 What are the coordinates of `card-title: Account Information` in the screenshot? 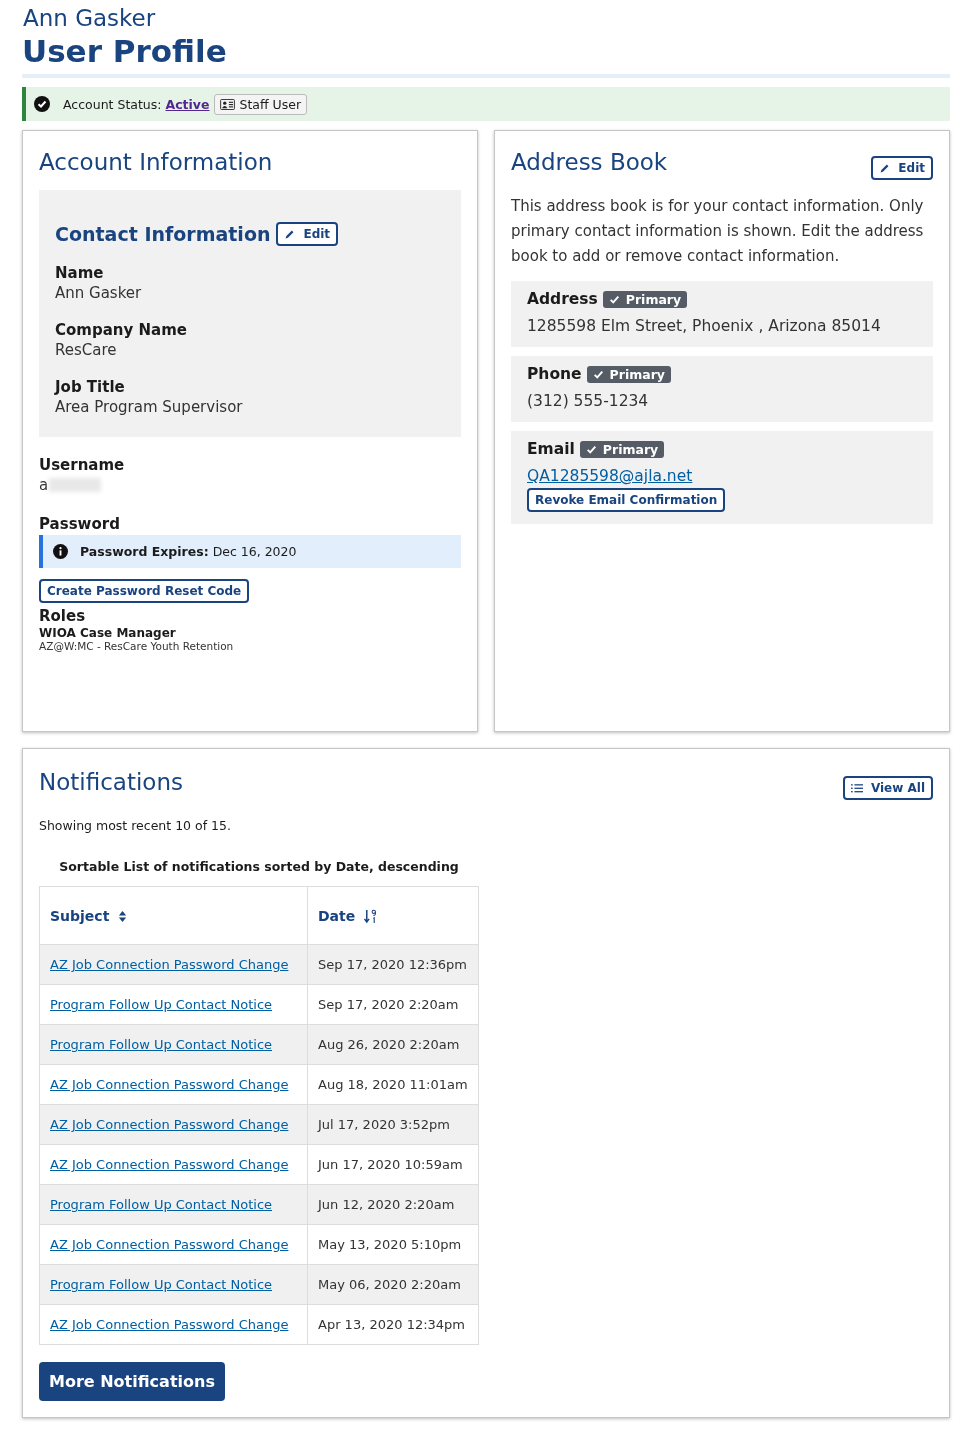 It's located at (156, 162).